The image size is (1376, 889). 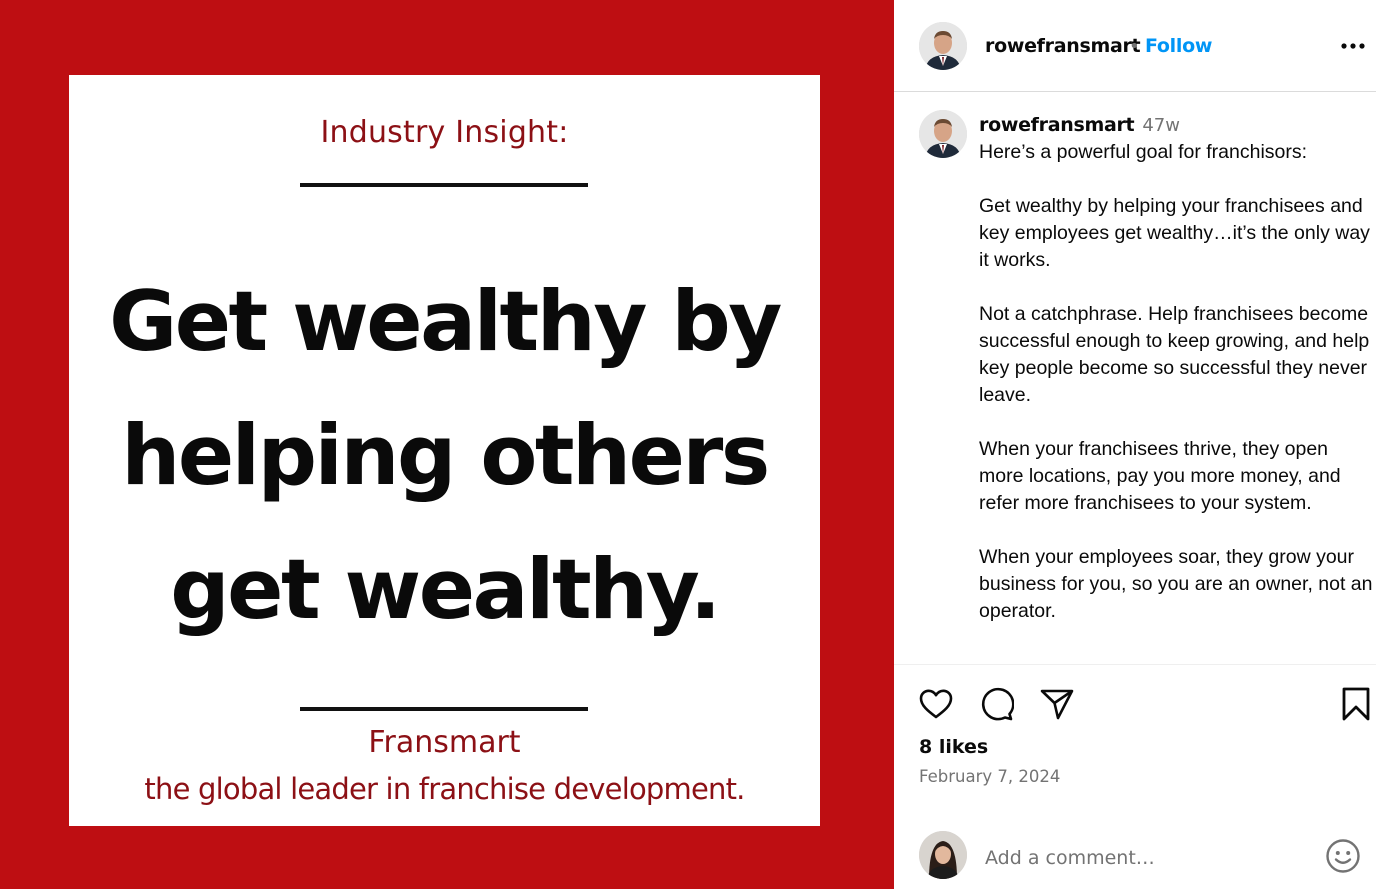 I want to click on image-brand: Fransmart, so click(x=444, y=742).